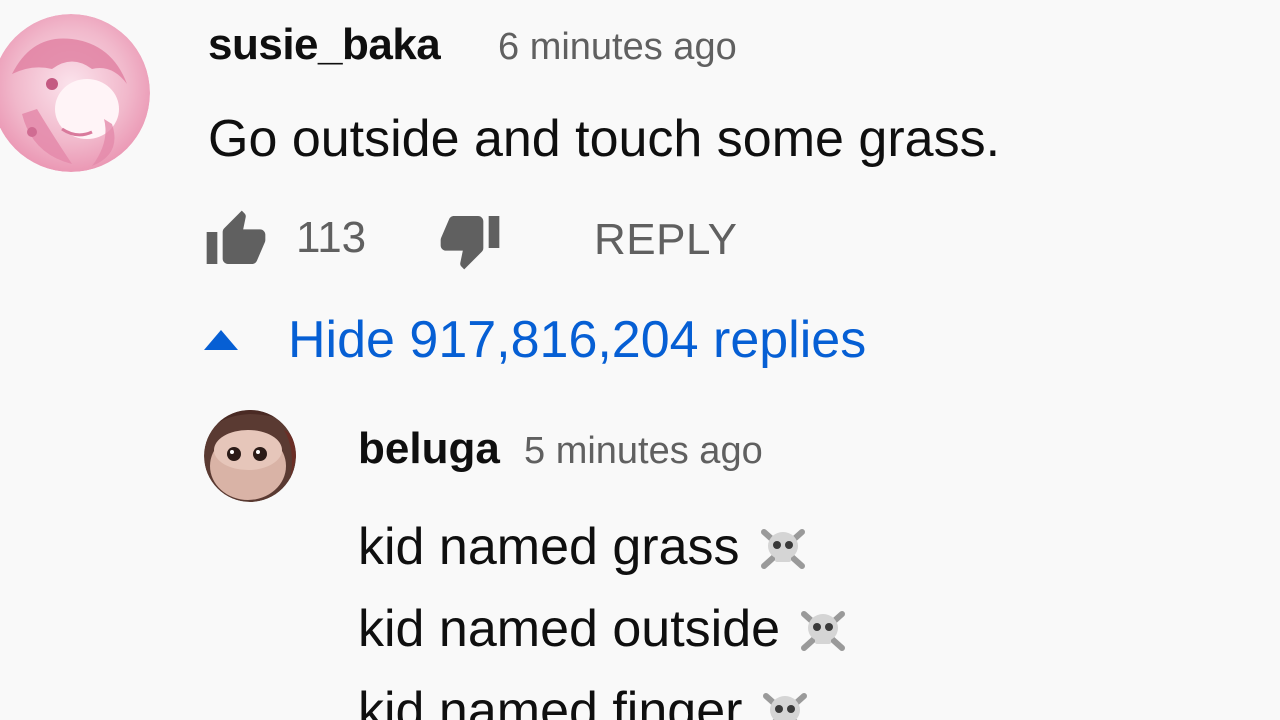 This screenshot has height=720, width=1280. I want to click on dislike-button, so click(470, 240).